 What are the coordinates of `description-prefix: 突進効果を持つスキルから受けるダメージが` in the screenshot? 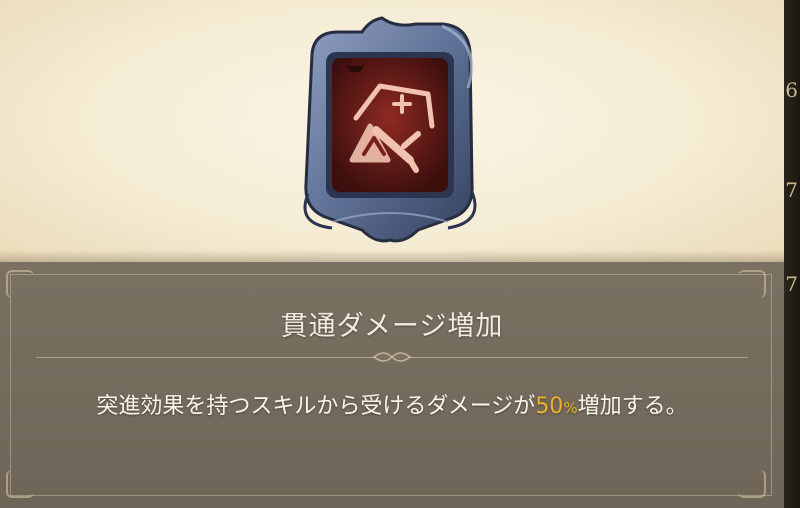 It's located at (316, 406).